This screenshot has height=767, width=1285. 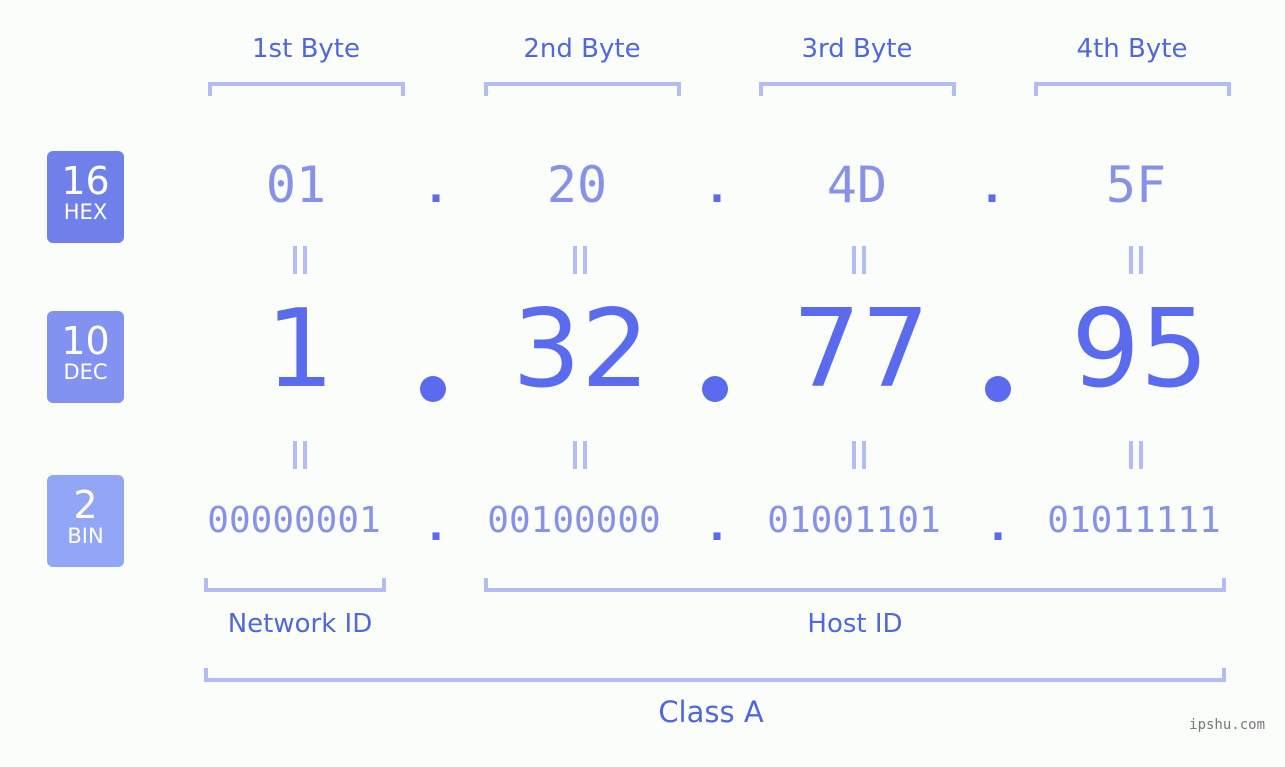 What do you see at coordinates (1136, 185) in the screenshot?
I see `hex-value-4: 5F` at bounding box center [1136, 185].